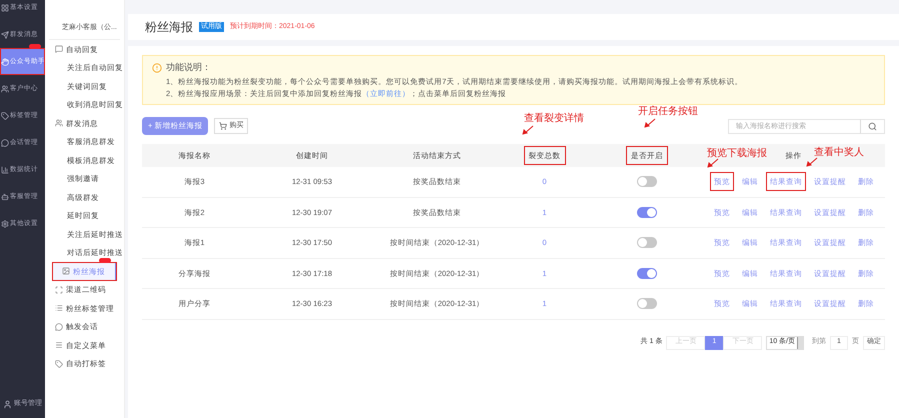 The height and width of the screenshot is (418, 899). Describe the element at coordinates (59, 290) in the screenshot. I see `scan-icon` at that location.